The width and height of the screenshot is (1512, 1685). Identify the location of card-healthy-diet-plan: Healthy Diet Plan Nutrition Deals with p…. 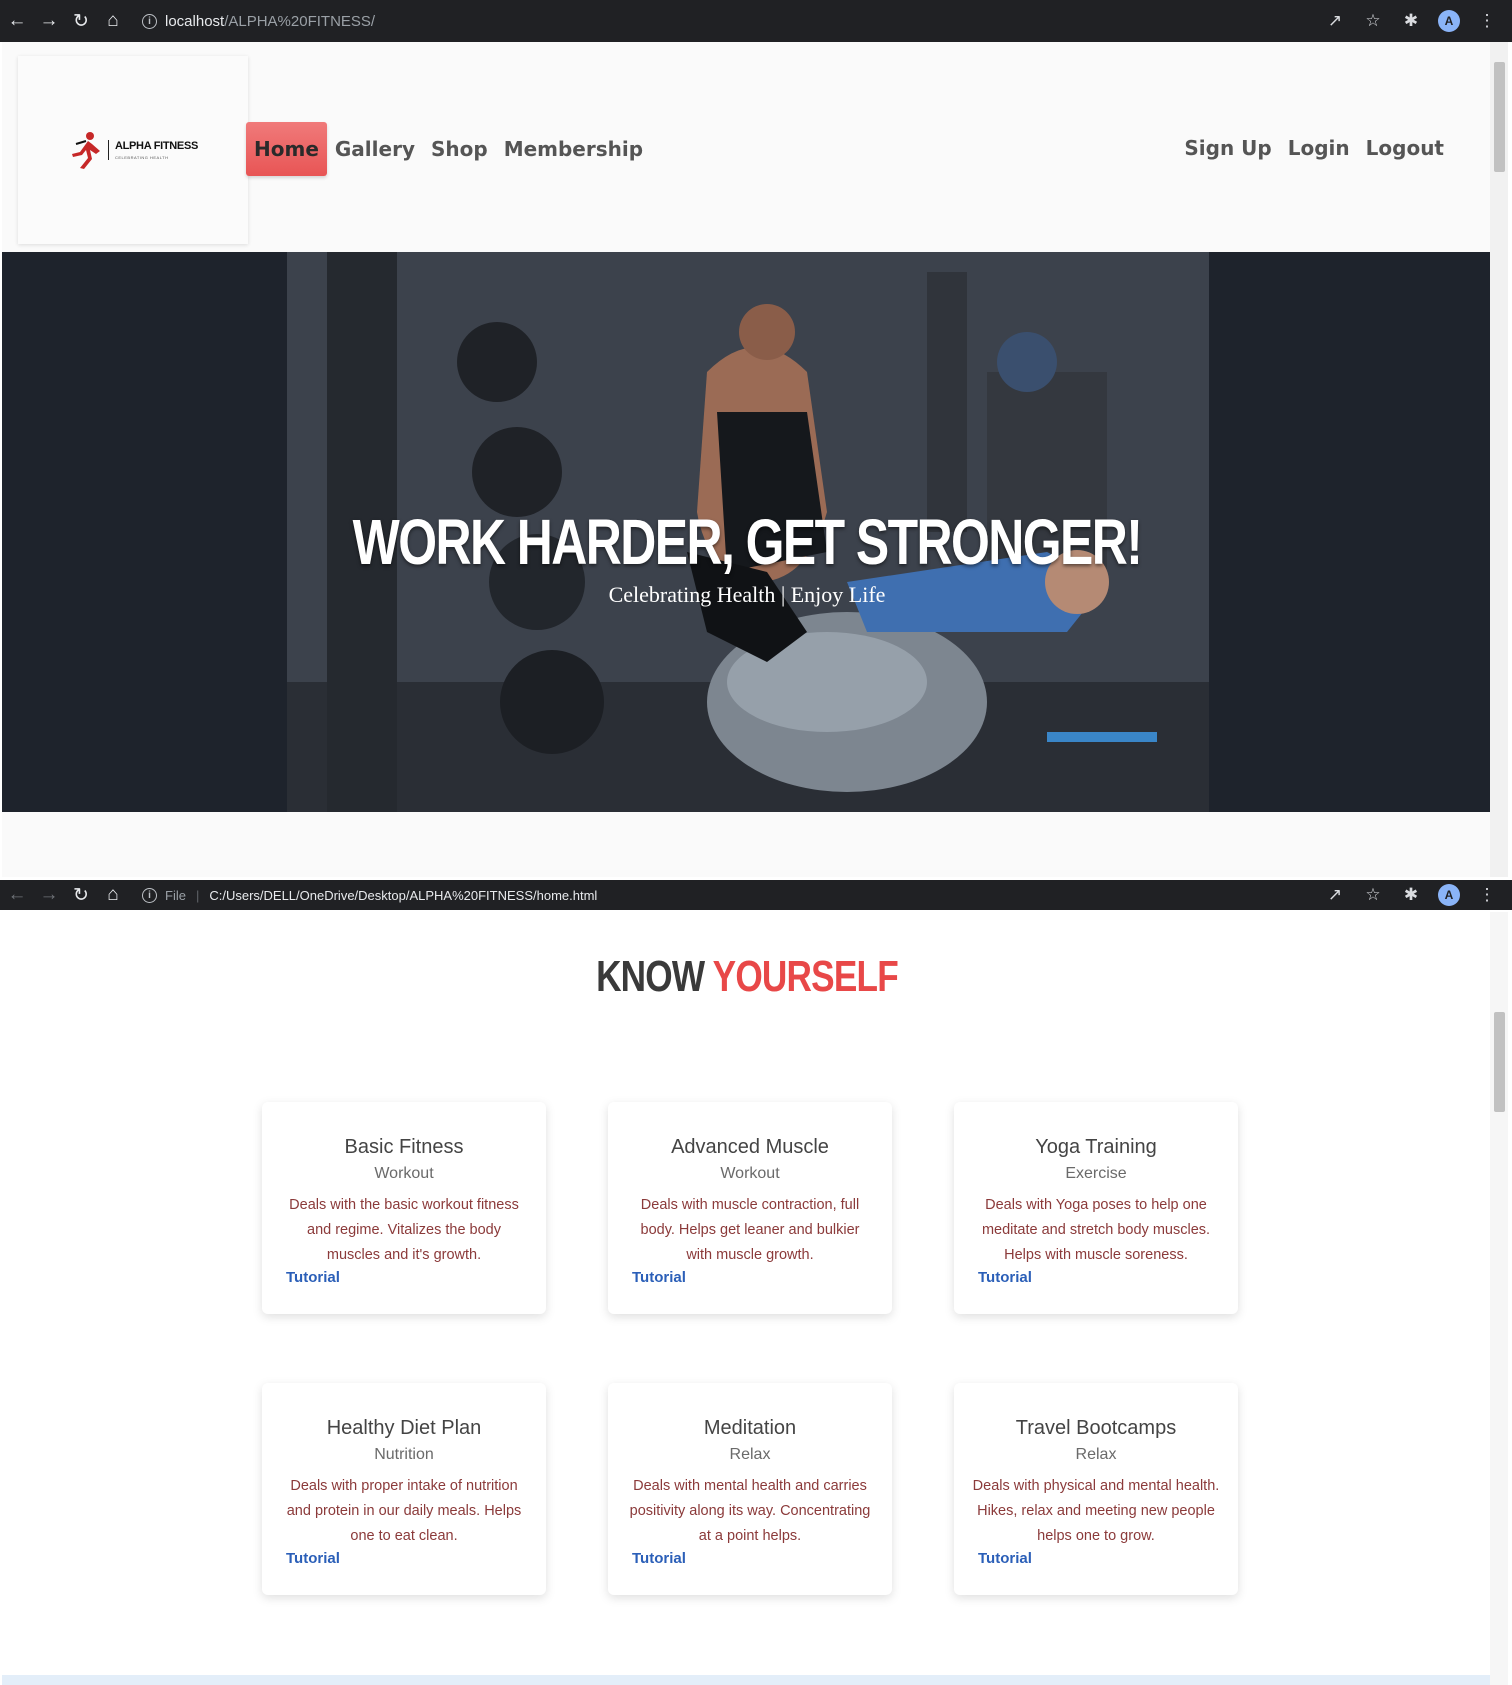
(404, 1489).